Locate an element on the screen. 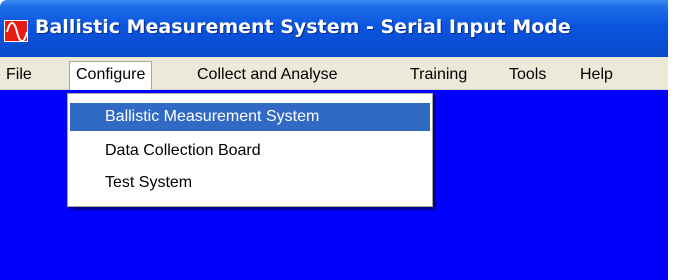  dropdown-item-ballistic-measurement-system: Ballistic Measurement System is located at coordinates (250, 117).